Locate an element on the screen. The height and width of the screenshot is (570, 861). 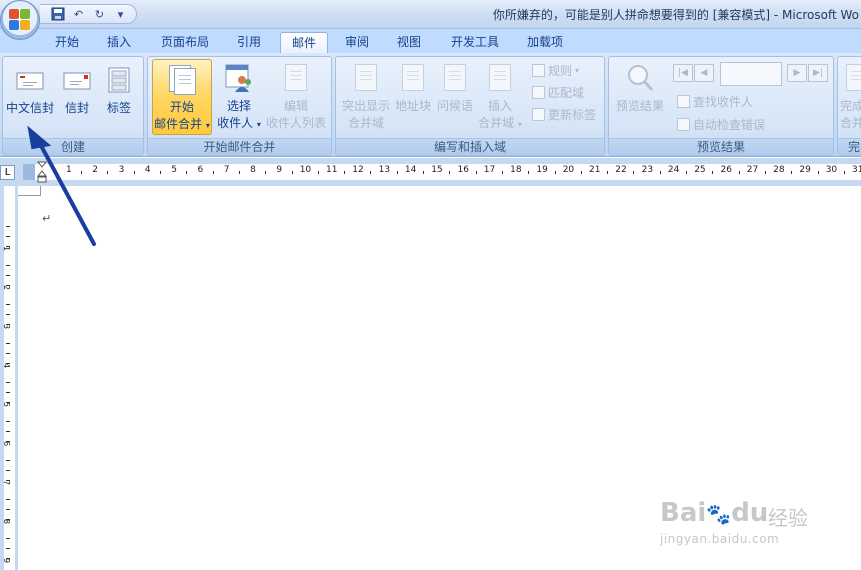
paw-icon: 🐾 is located at coordinates (719, 514).